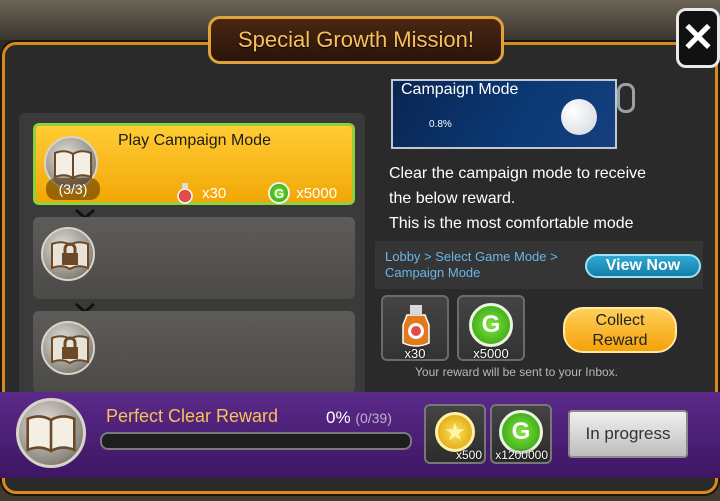 This screenshot has height=501, width=720. What do you see at coordinates (460, 89) in the screenshot?
I see `banner-title: Campaign Mode` at bounding box center [460, 89].